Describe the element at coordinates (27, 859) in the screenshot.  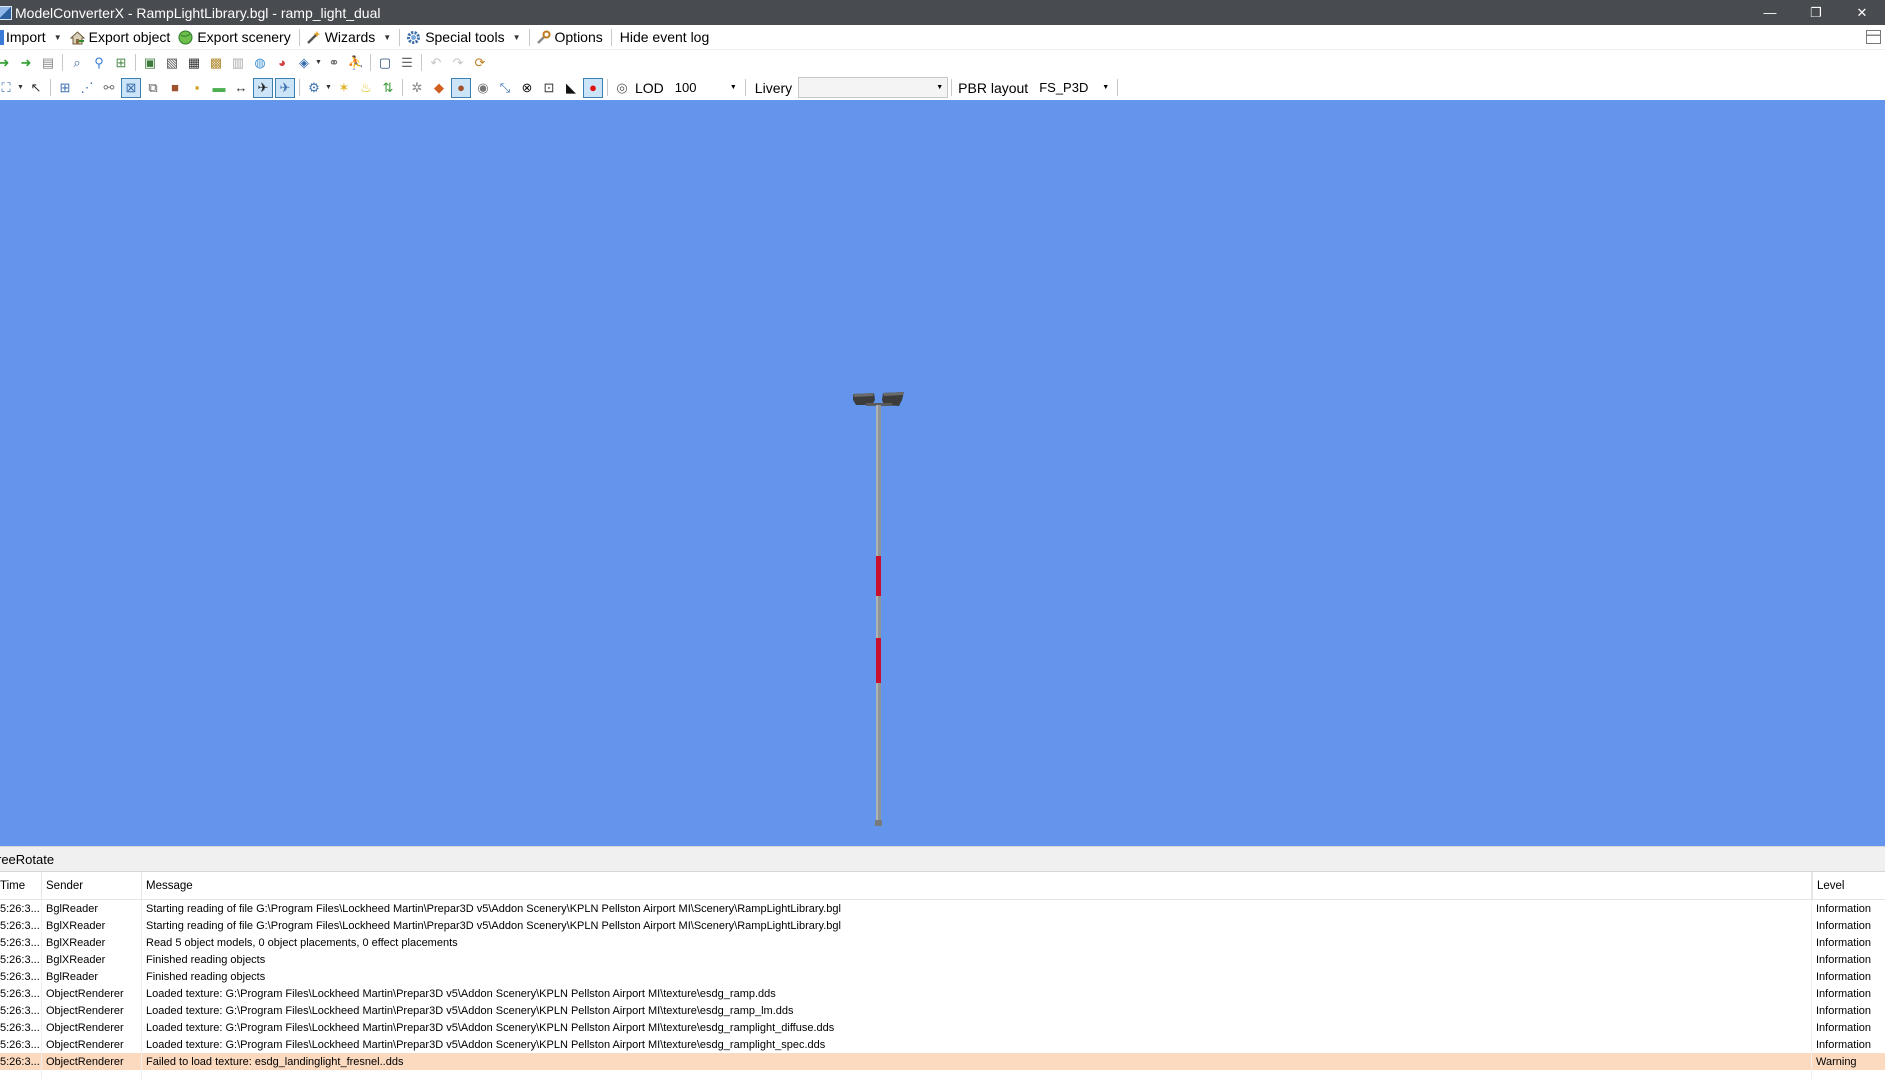
I see `camera-mode-label: reeRotate` at that location.